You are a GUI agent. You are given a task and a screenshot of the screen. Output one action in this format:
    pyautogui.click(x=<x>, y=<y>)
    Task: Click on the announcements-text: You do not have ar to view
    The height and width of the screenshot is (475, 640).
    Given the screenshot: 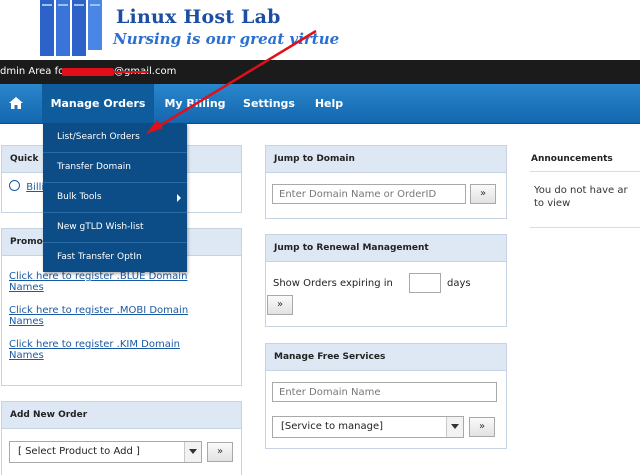 What is the action you would take?
    pyautogui.click(x=581, y=197)
    